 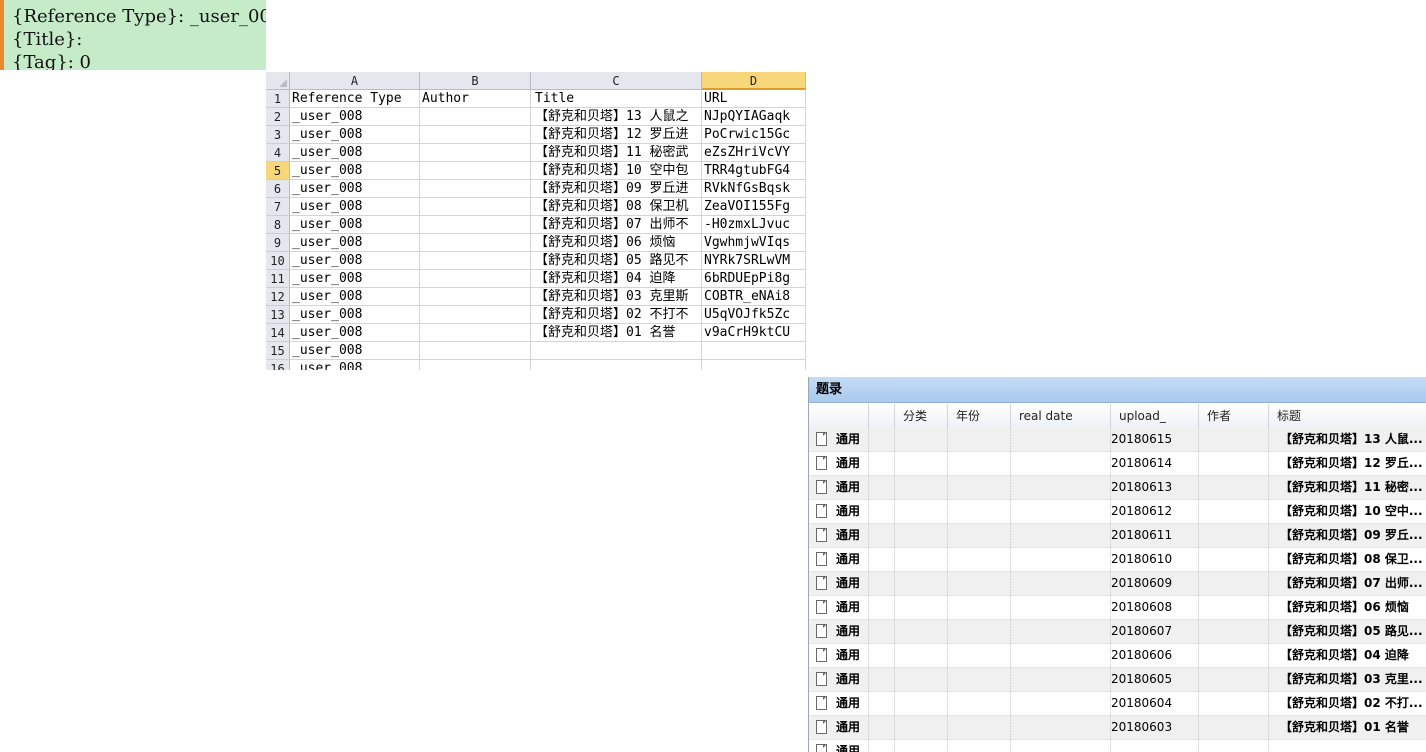 What do you see at coordinates (1117, 608) in the screenshot?
I see `reference-row: 通用 20180608 【舒克和贝塔】06 烦恼` at bounding box center [1117, 608].